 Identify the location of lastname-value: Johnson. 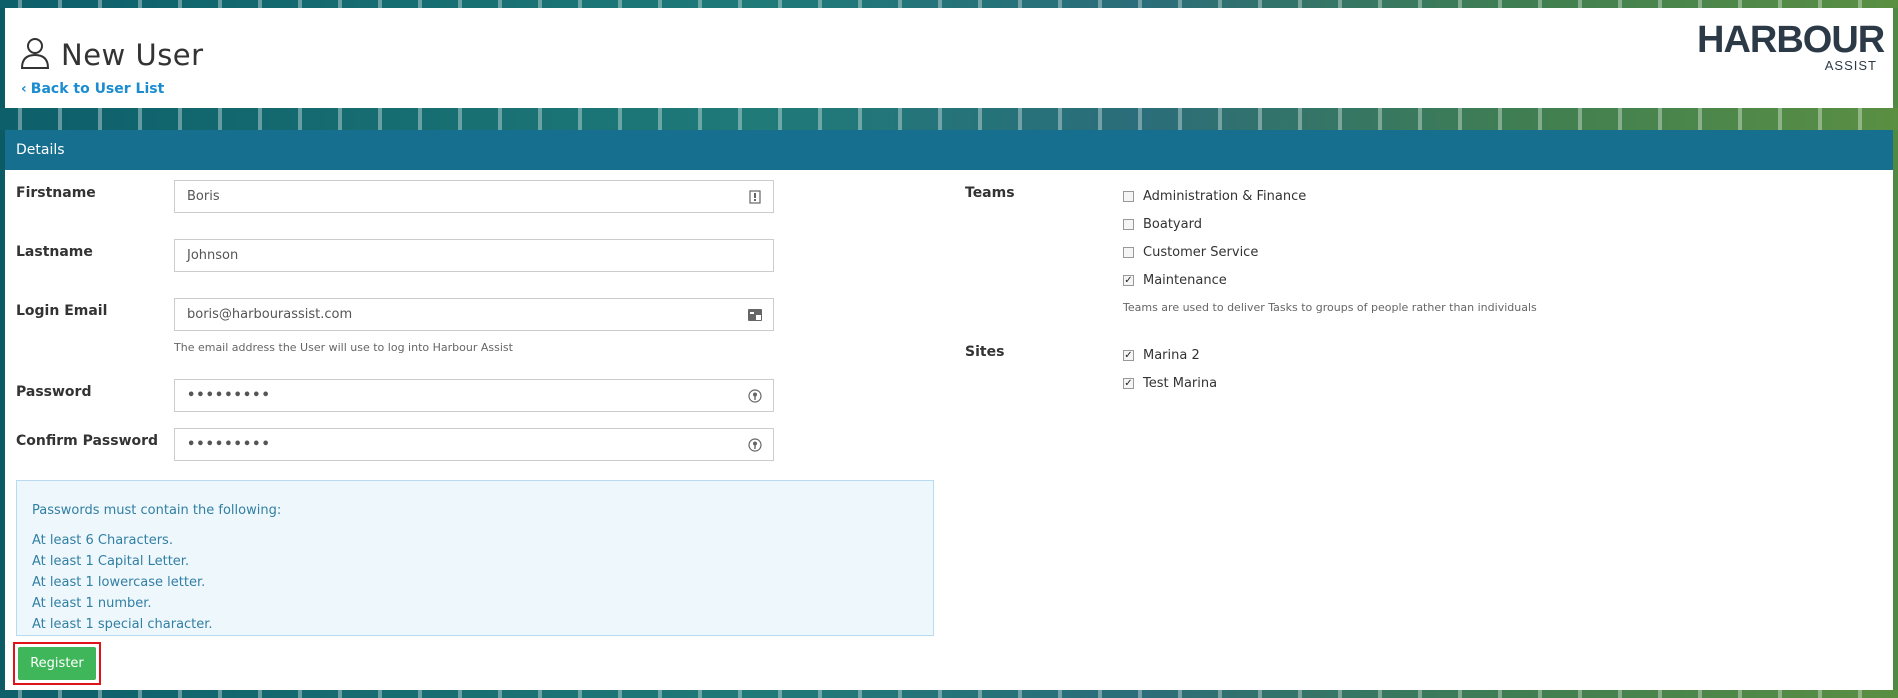
(213, 255).